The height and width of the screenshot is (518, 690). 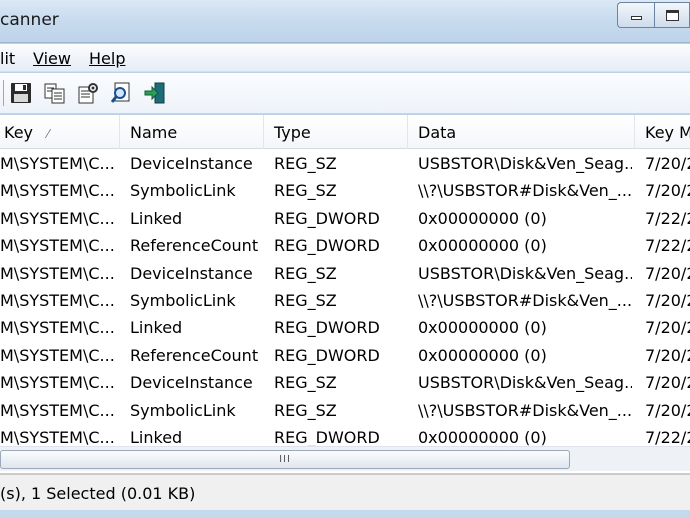 What do you see at coordinates (7, 58) in the screenshot?
I see `menu-edit: lit` at bounding box center [7, 58].